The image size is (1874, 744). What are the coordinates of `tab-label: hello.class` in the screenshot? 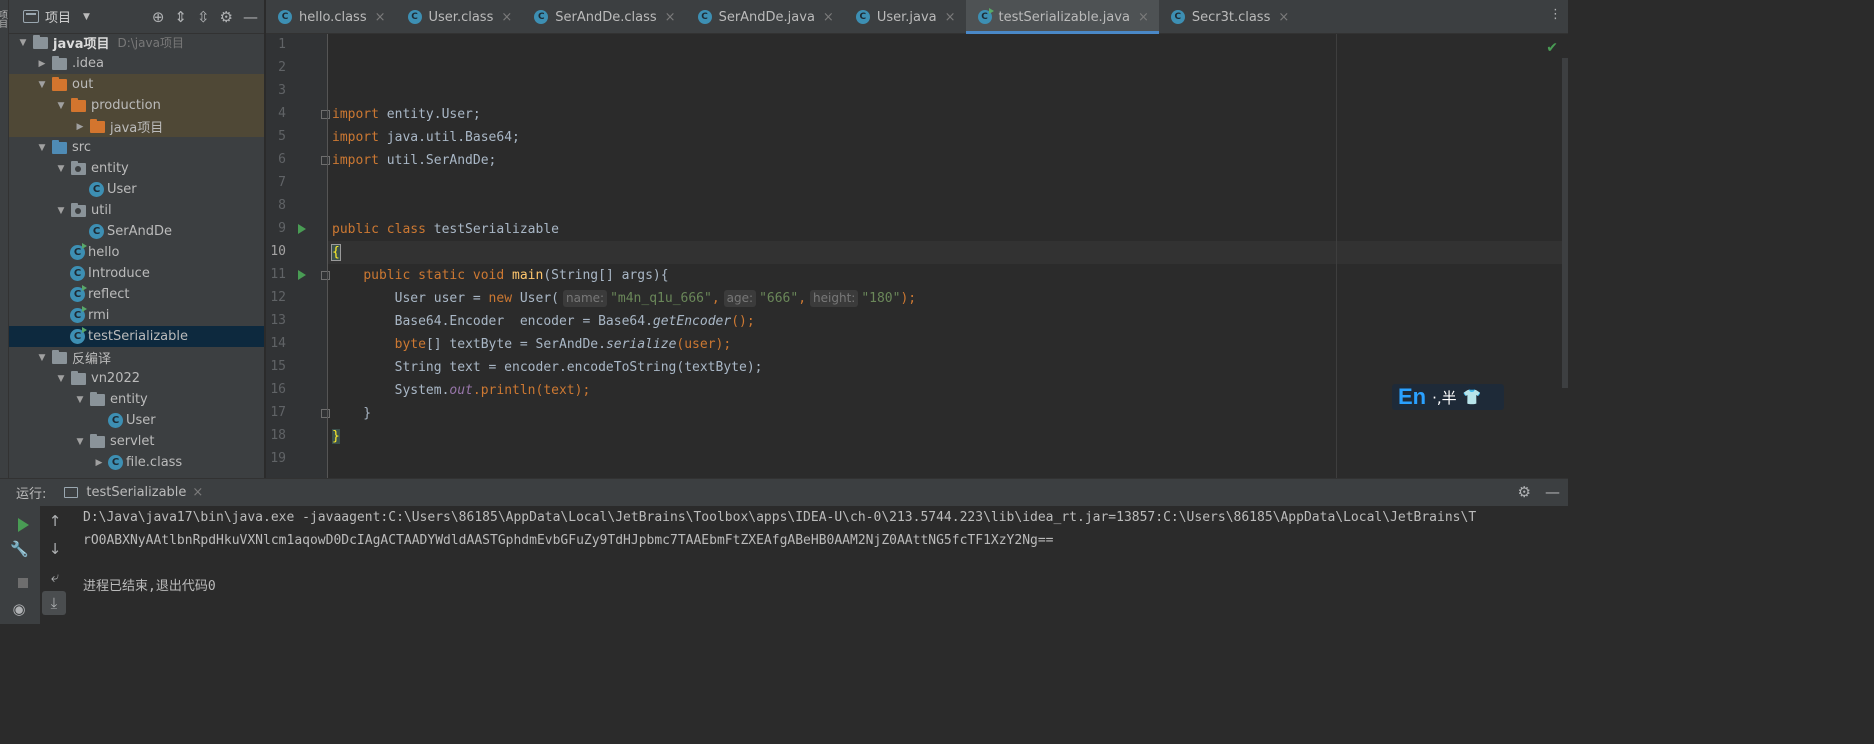 It's located at (333, 17).